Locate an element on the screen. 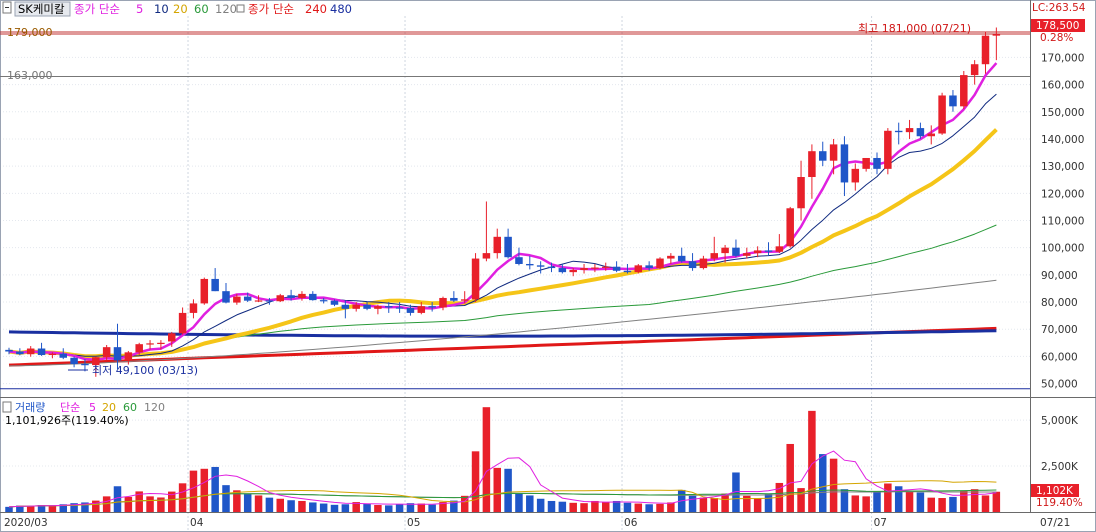 The image size is (1096, 532). symbol-name: SK케미칼 is located at coordinates (41, 9).